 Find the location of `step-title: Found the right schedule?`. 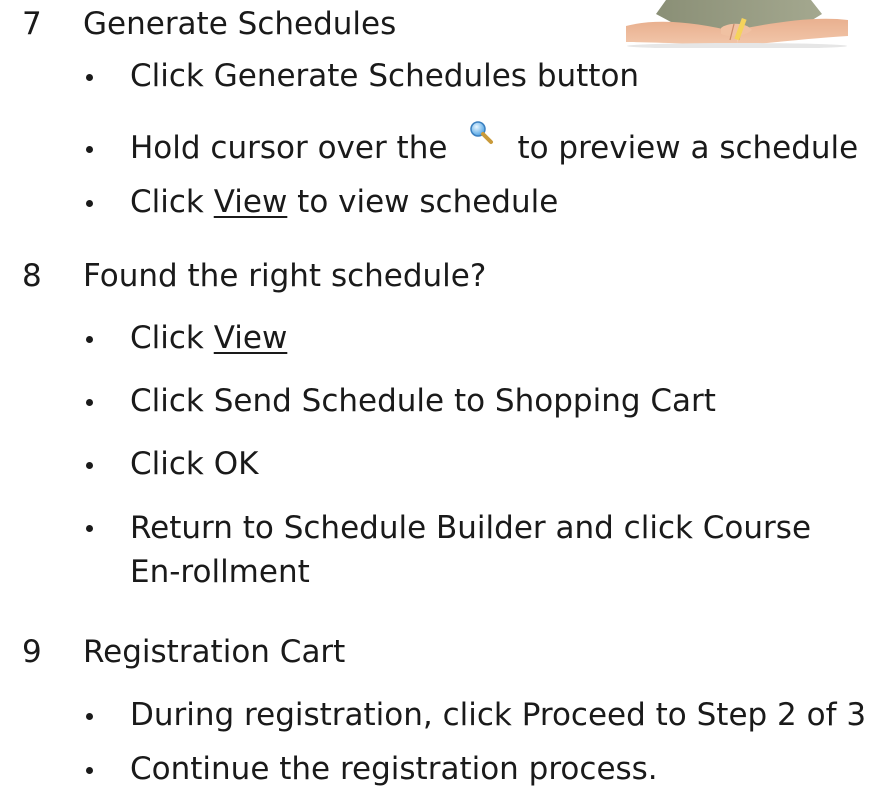

step-title: Found the right schedule? is located at coordinates (285, 276).